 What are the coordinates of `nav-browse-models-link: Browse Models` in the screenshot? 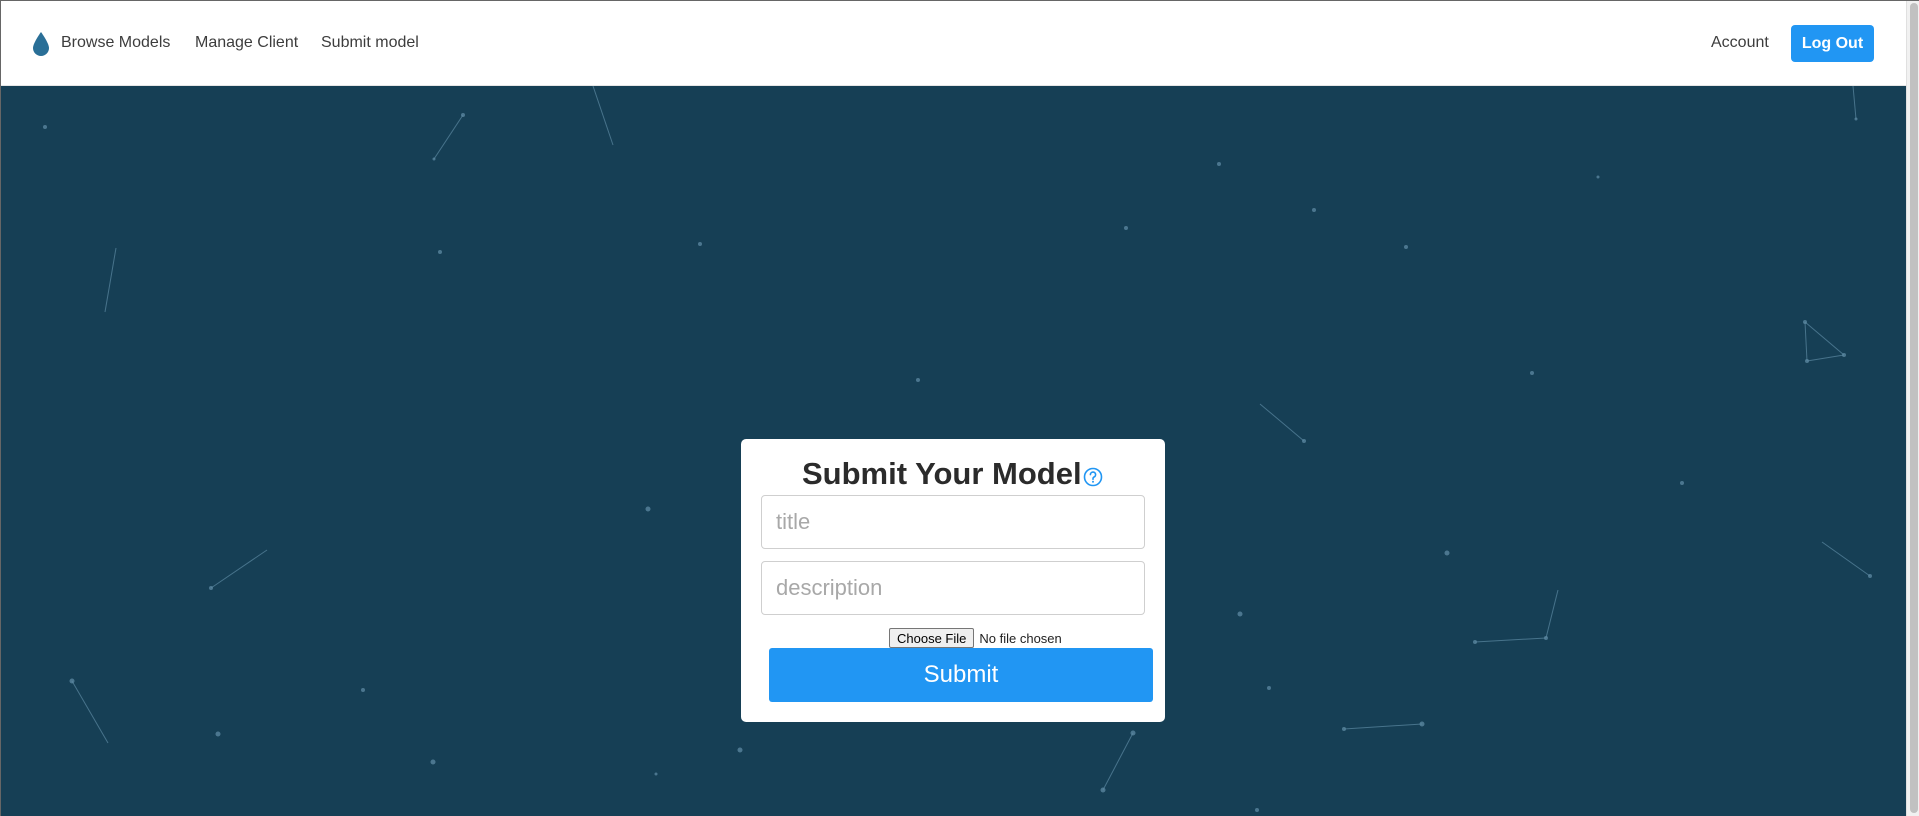 It's located at (115, 43).